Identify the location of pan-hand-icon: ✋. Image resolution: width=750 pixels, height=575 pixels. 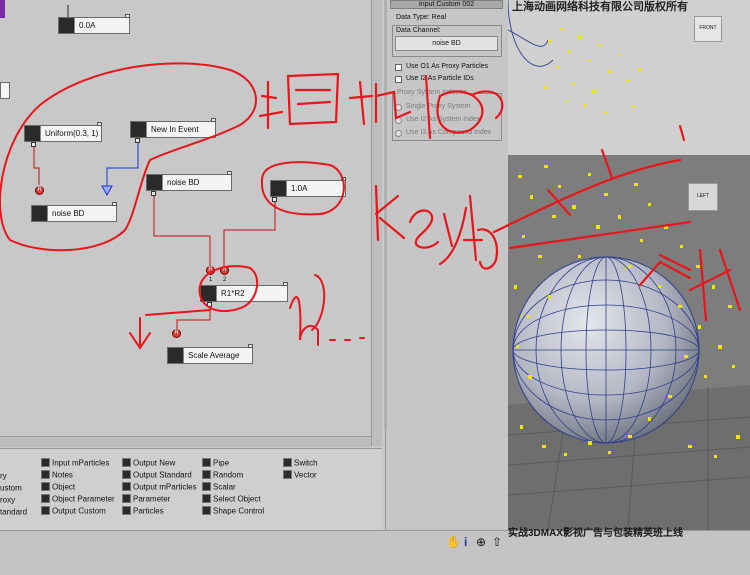
(453, 542).